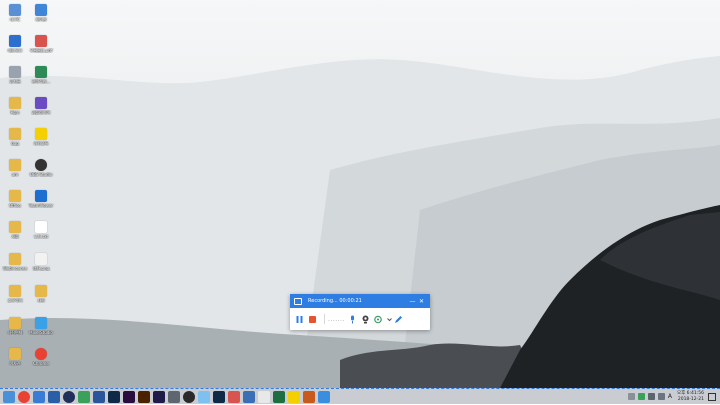  What do you see at coordinates (335, 301) in the screenshot?
I see `recording-status: Recording... 00:00:21` at bounding box center [335, 301].